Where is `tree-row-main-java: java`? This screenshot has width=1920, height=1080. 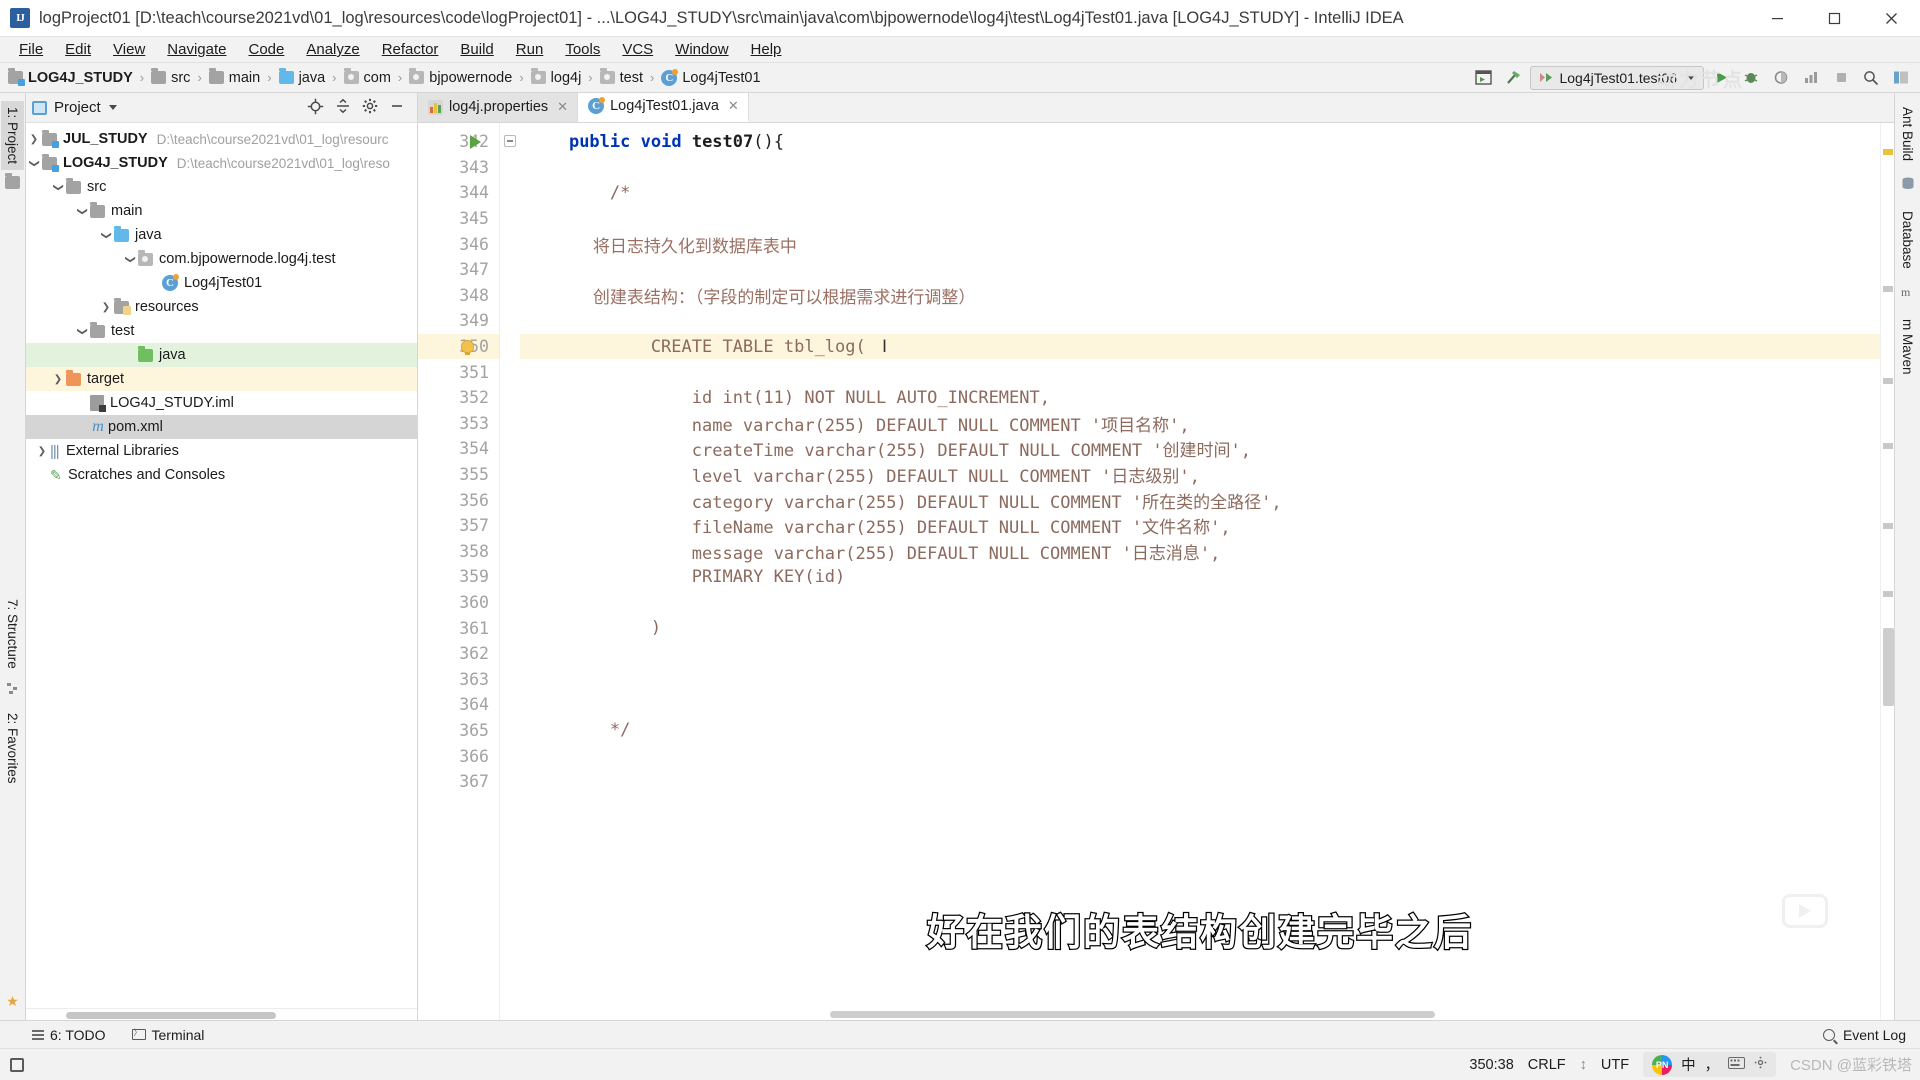
tree-row-main-java: java is located at coordinates (221, 235).